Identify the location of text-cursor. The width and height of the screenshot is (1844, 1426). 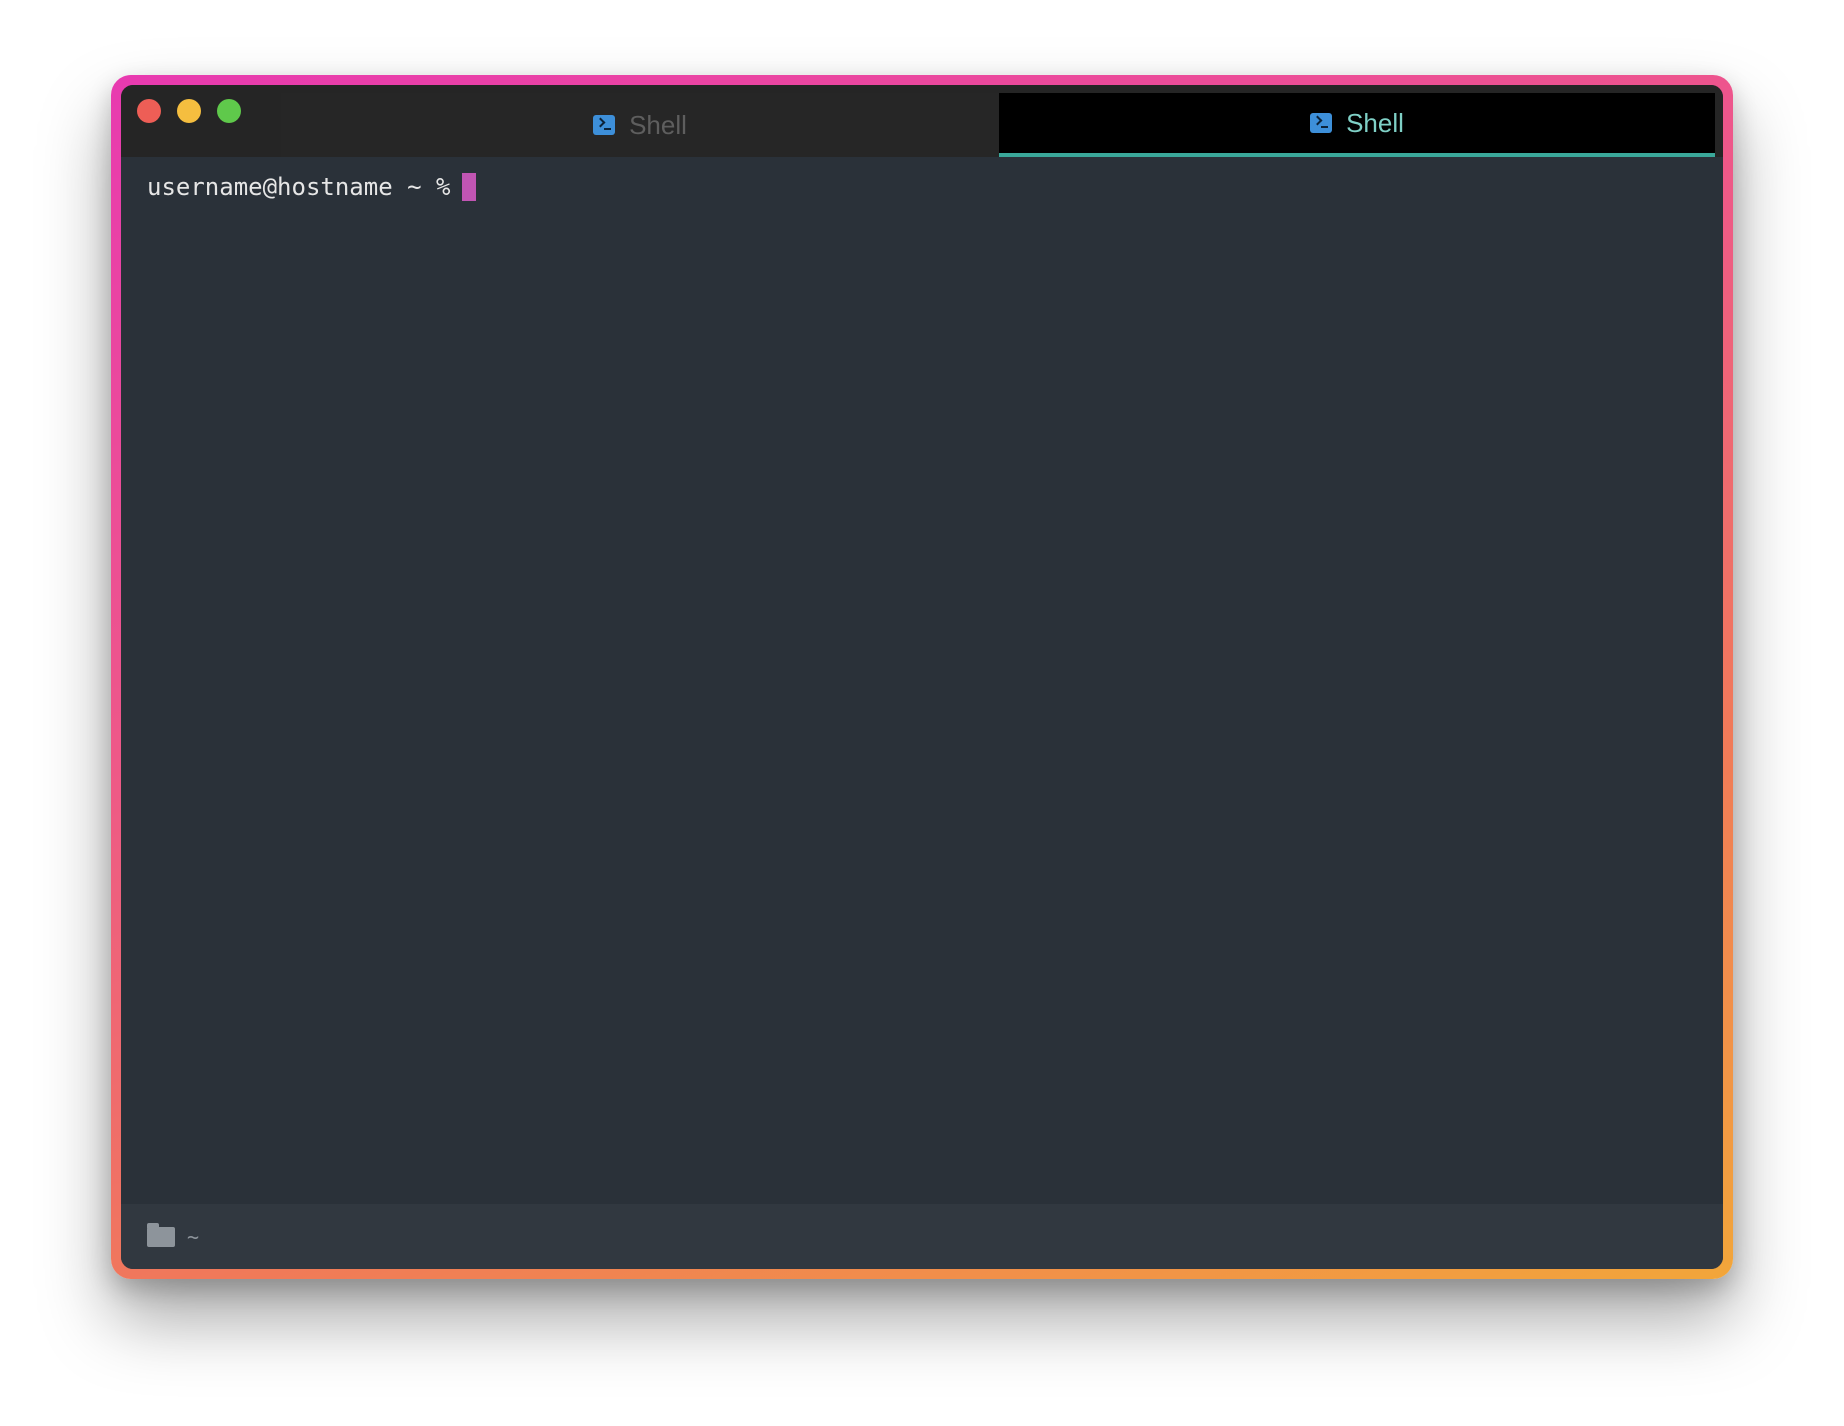
(469, 187).